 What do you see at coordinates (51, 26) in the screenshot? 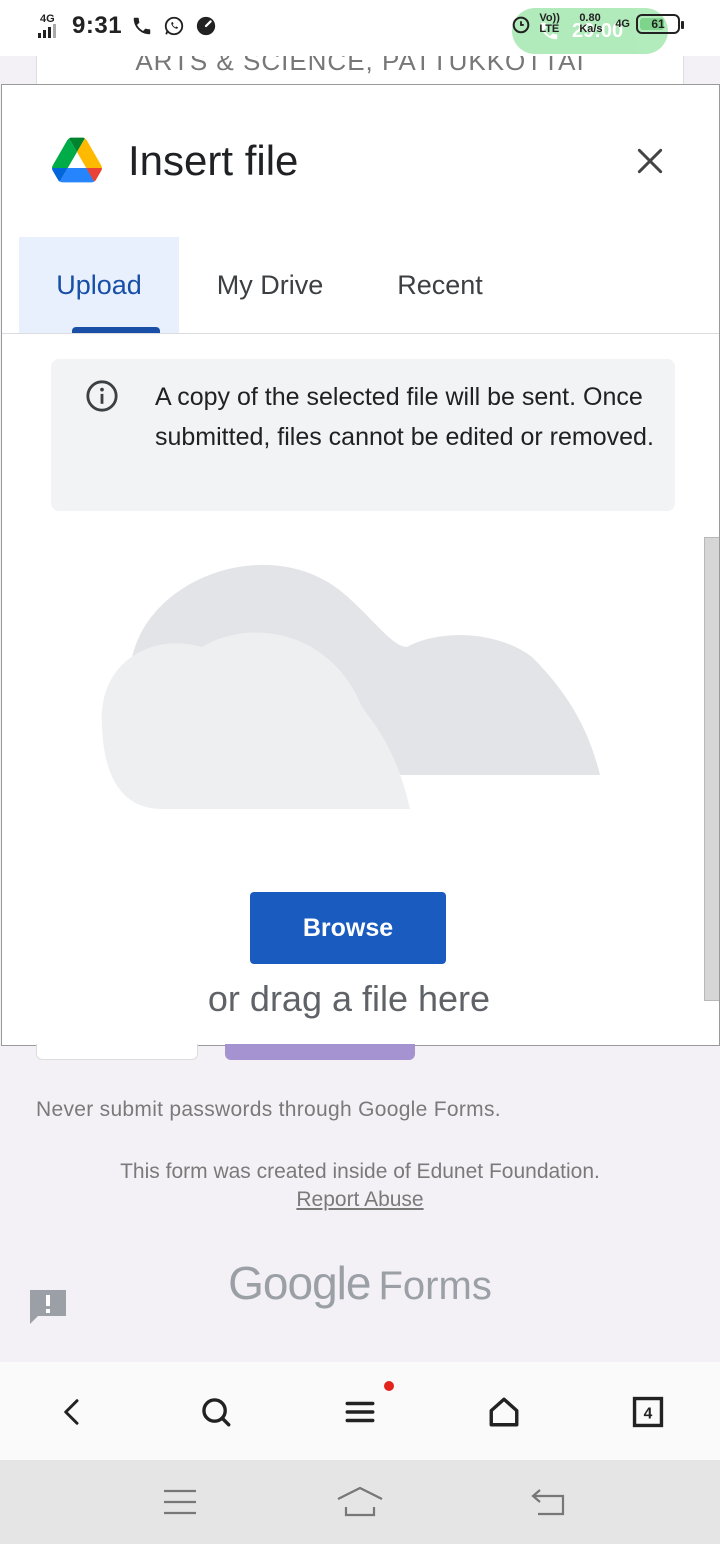
I see `signal-icon: 4G` at bounding box center [51, 26].